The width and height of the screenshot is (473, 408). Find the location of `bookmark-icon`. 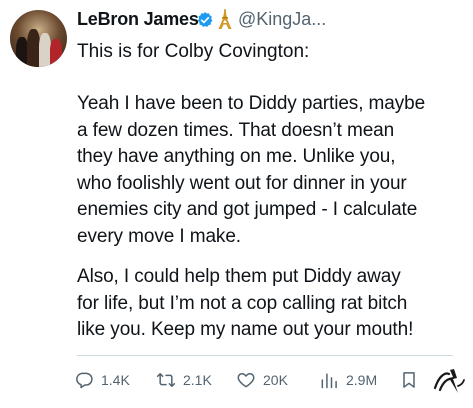

bookmark-icon is located at coordinates (409, 380).